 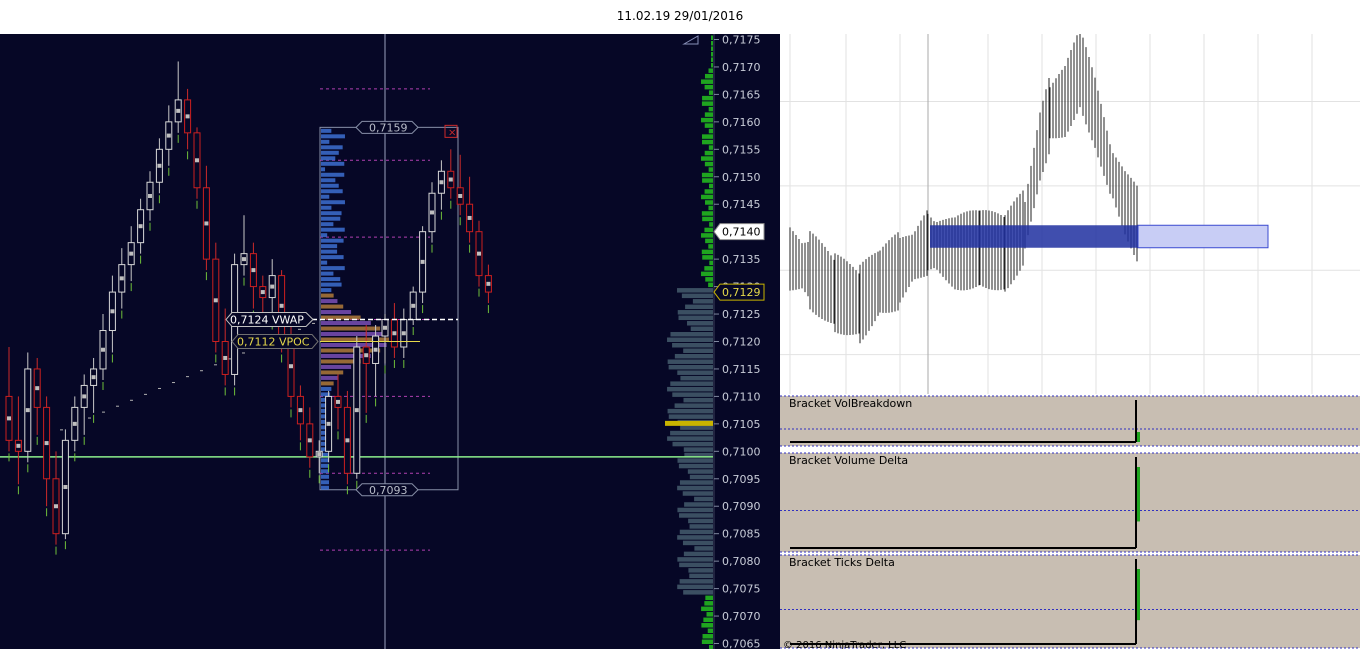 I want to click on highlight-price-label: 0,7129, so click(x=741, y=292).